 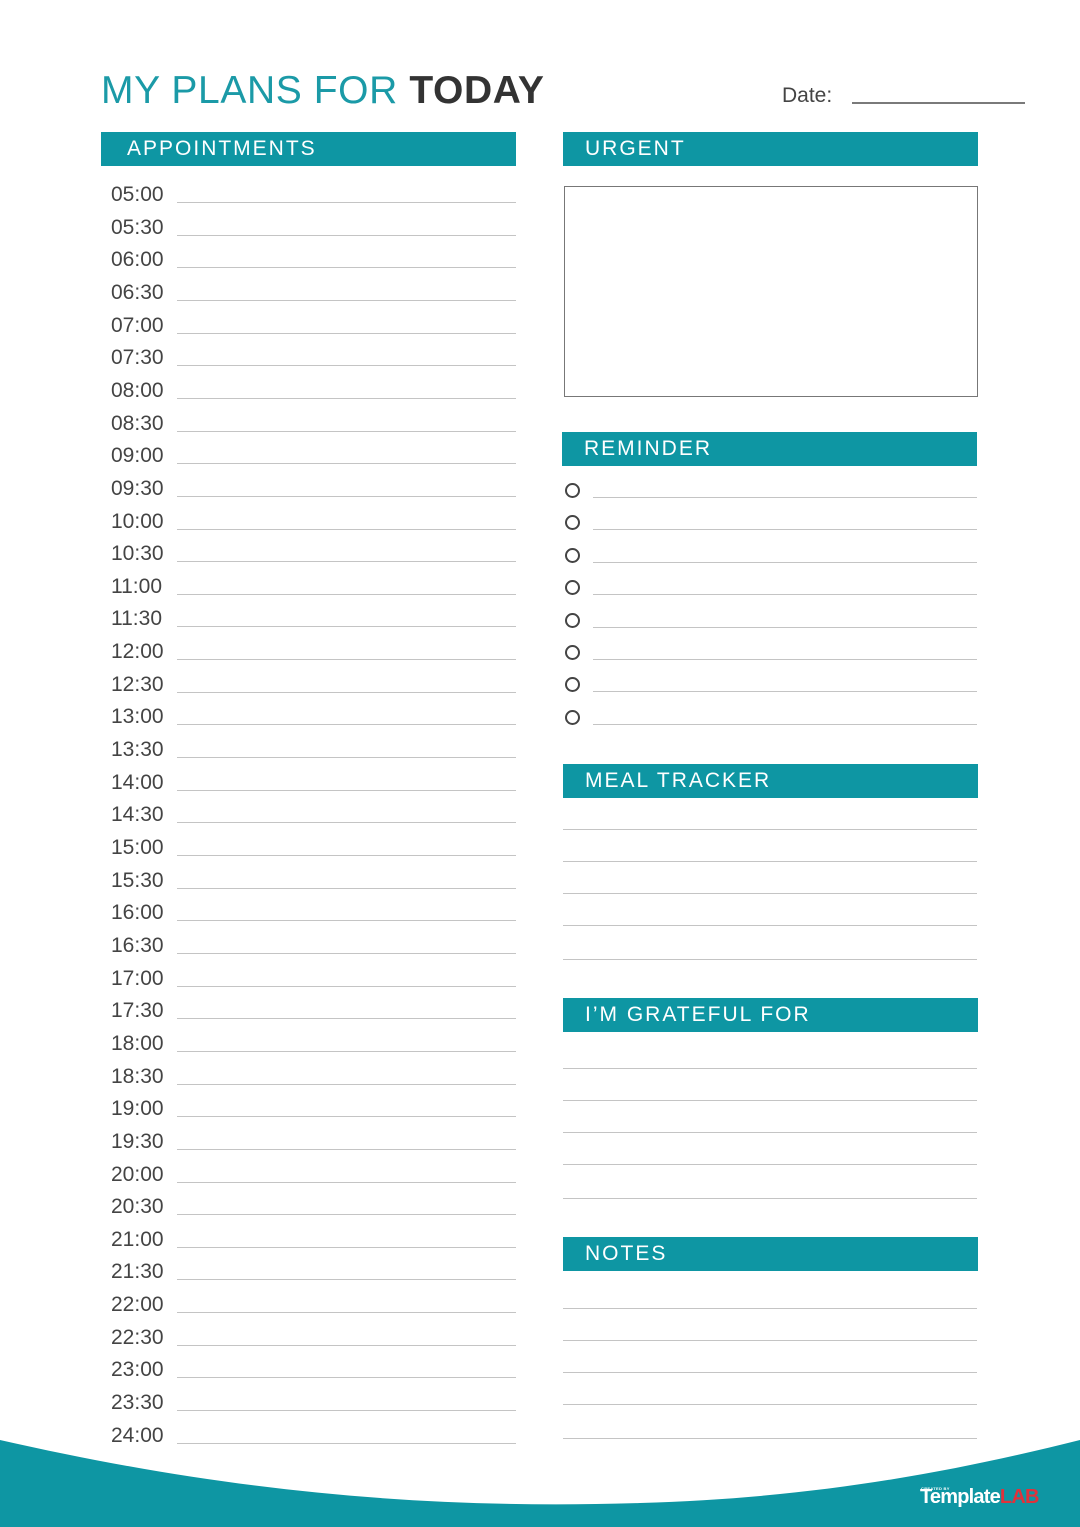 What do you see at coordinates (137, 1174) in the screenshot?
I see `appointment-time: 20:00` at bounding box center [137, 1174].